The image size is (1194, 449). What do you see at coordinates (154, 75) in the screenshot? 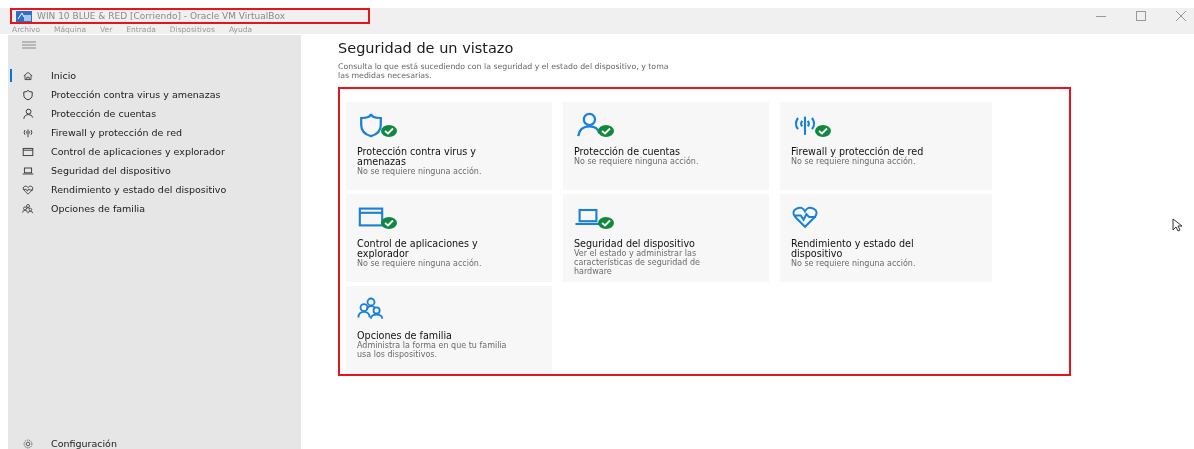
I see `nav-item: Inicio` at bounding box center [154, 75].